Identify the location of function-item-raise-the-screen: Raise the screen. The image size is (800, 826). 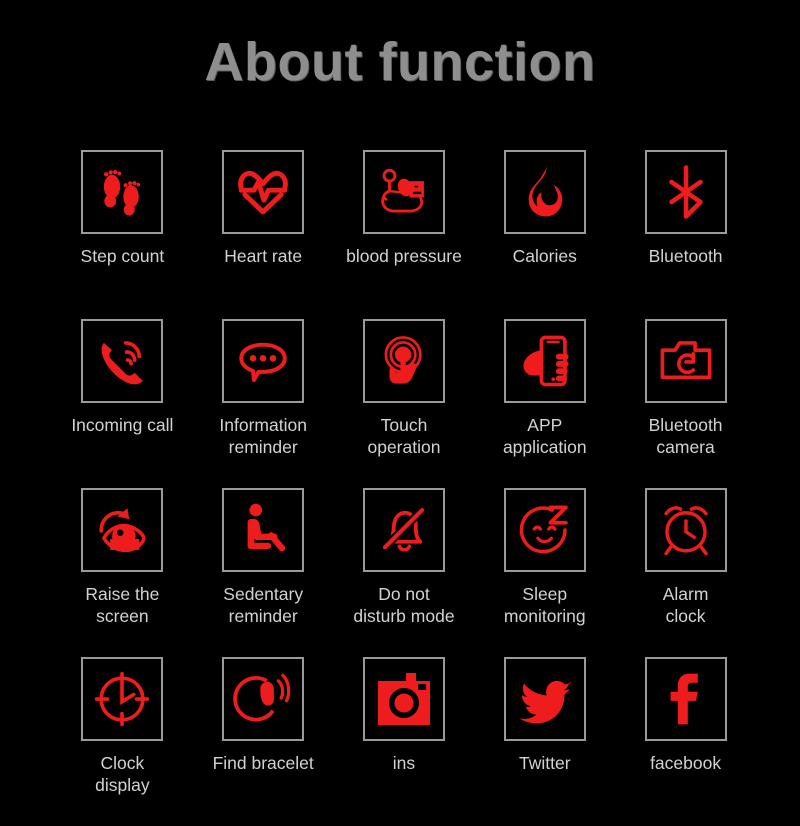
(122, 572).